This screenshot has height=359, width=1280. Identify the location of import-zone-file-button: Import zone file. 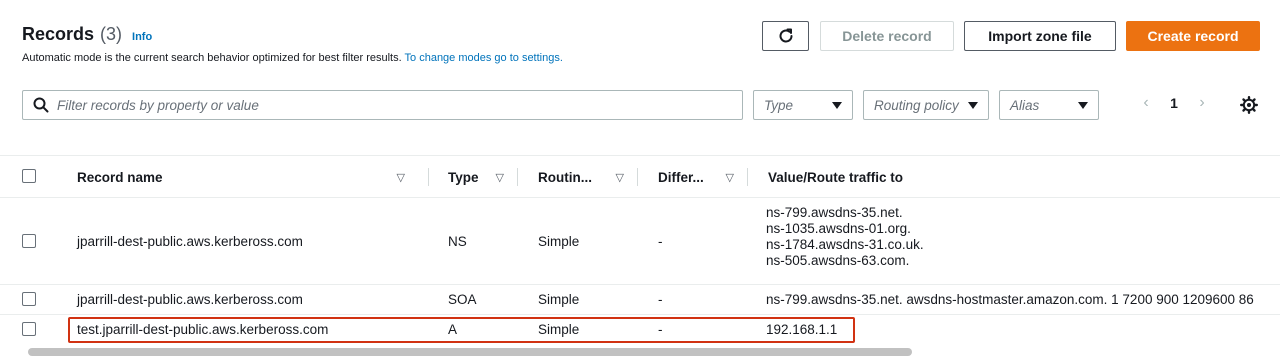
(1040, 36).